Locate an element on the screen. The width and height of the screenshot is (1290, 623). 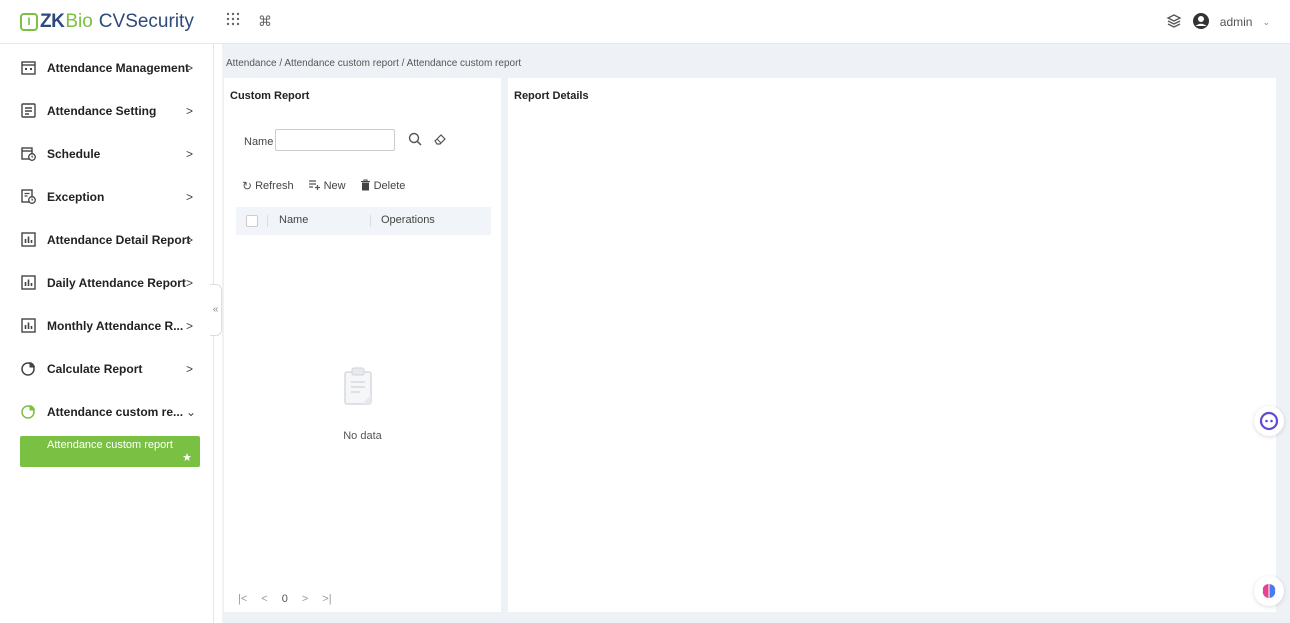
search-label: Name is located at coordinates (259, 142).